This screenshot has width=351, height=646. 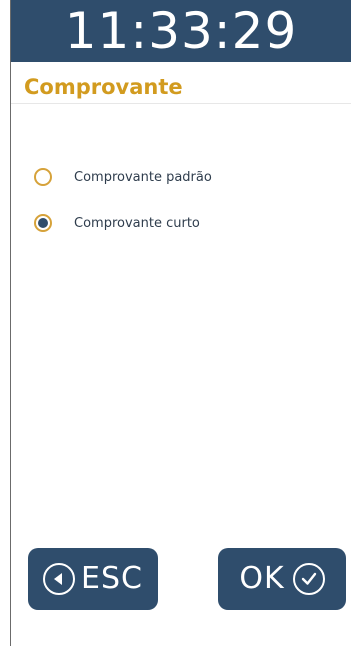 I want to click on radio-option-curto: Comprovante curto, so click(x=117, y=223).